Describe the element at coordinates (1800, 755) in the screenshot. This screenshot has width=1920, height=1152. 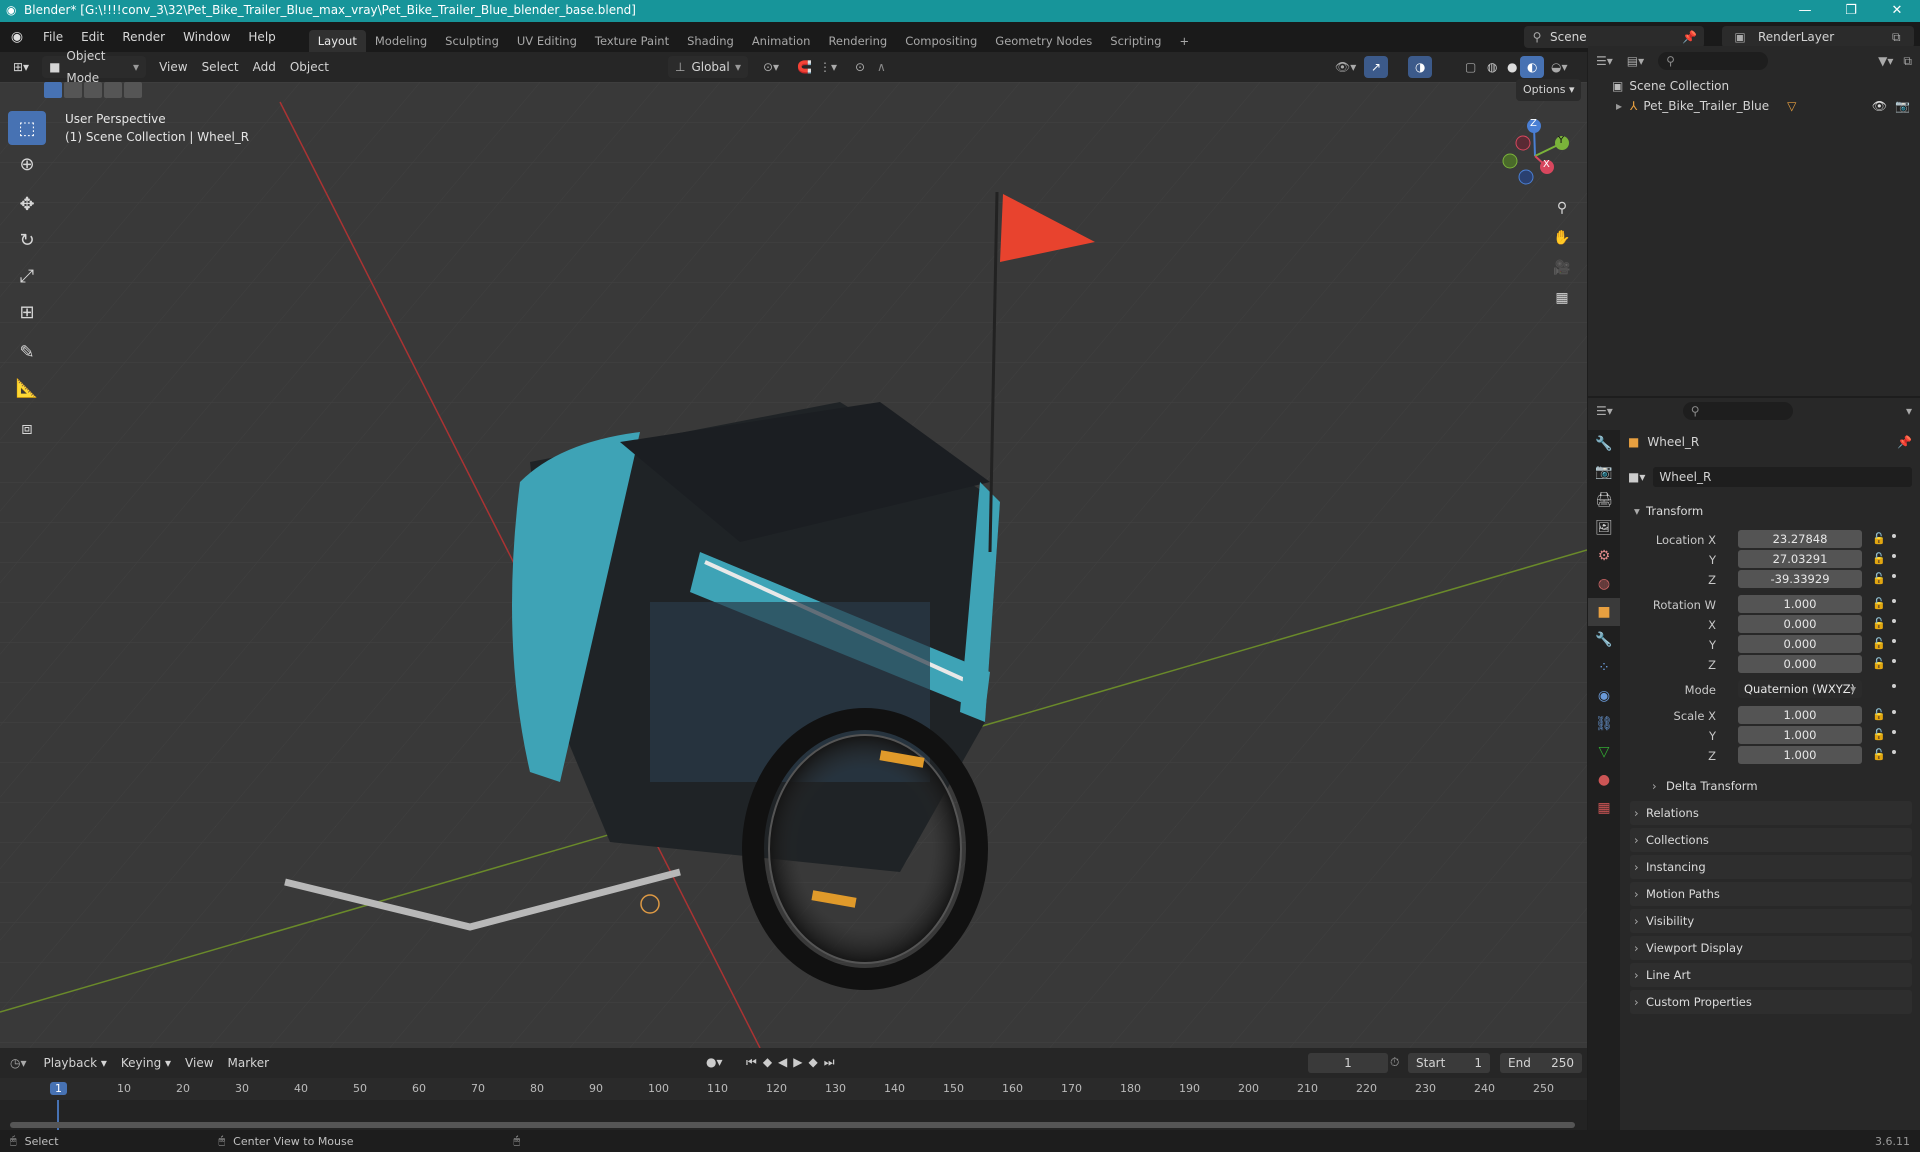
I see `scale-z-field: 1.000` at that location.